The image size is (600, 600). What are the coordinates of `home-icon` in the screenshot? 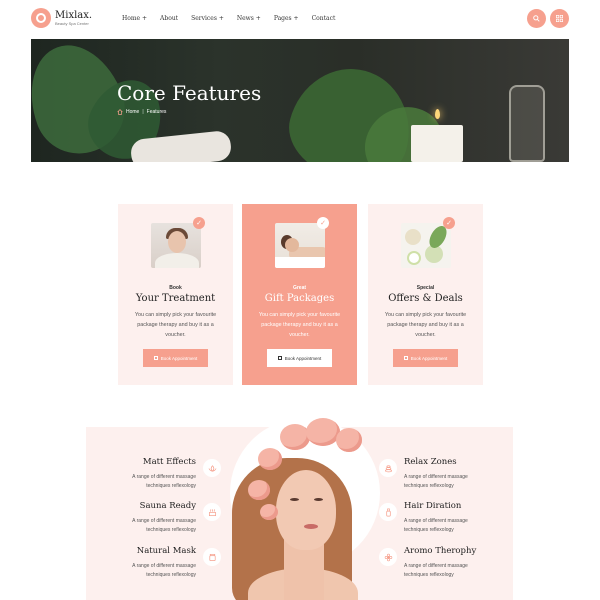 It's located at (120, 112).